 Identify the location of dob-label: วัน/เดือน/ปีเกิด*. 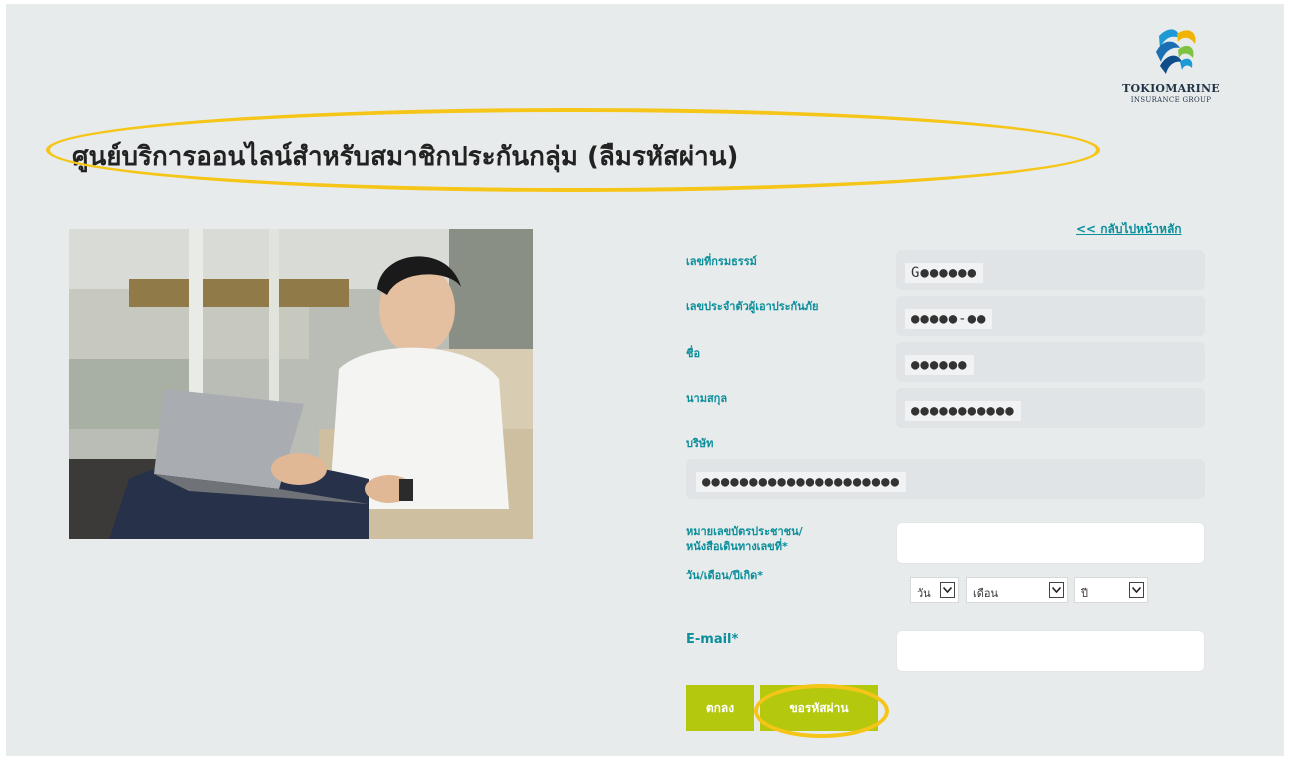
(725, 575).